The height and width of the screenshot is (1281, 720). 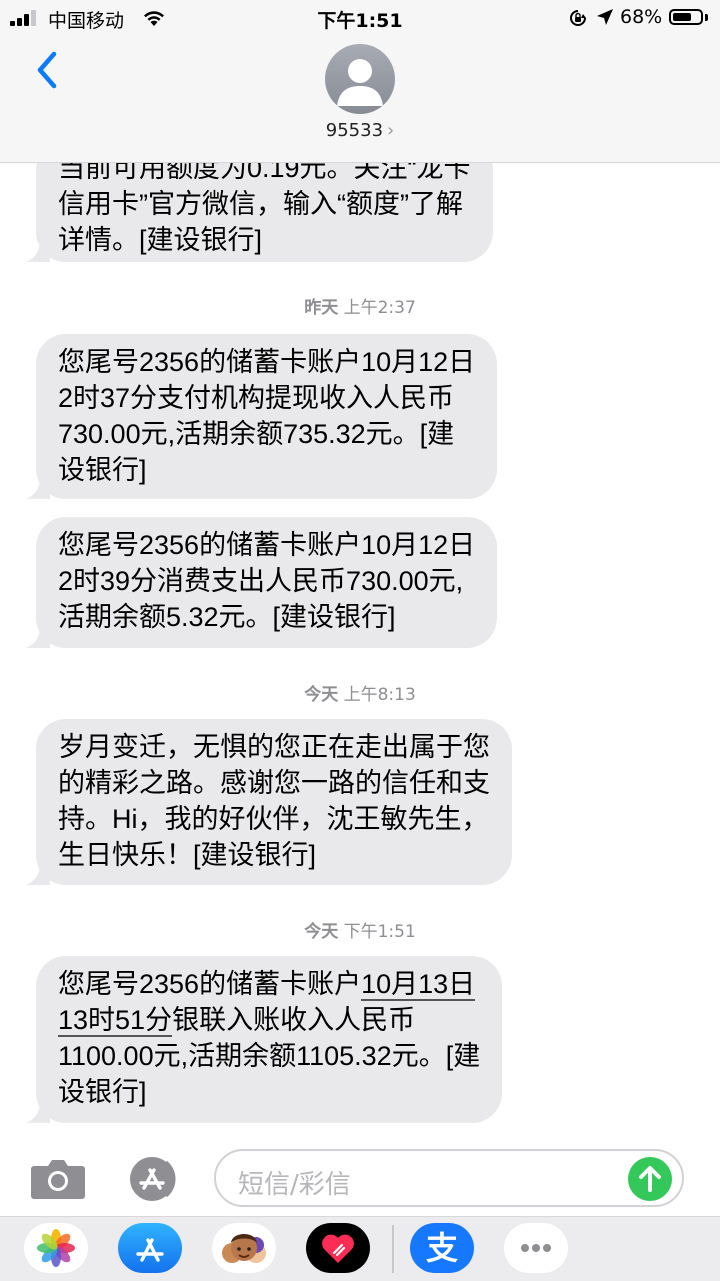 What do you see at coordinates (360, 82) in the screenshot?
I see `person-silhouette-icon` at bounding box center [360, 82].